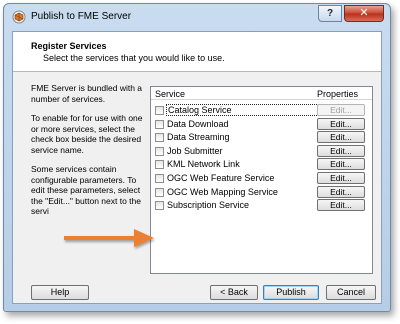 Image resolution: width=400 pixels, height=324 pixels. I want to click on service-name: KML Network Link, so click(203, 164).